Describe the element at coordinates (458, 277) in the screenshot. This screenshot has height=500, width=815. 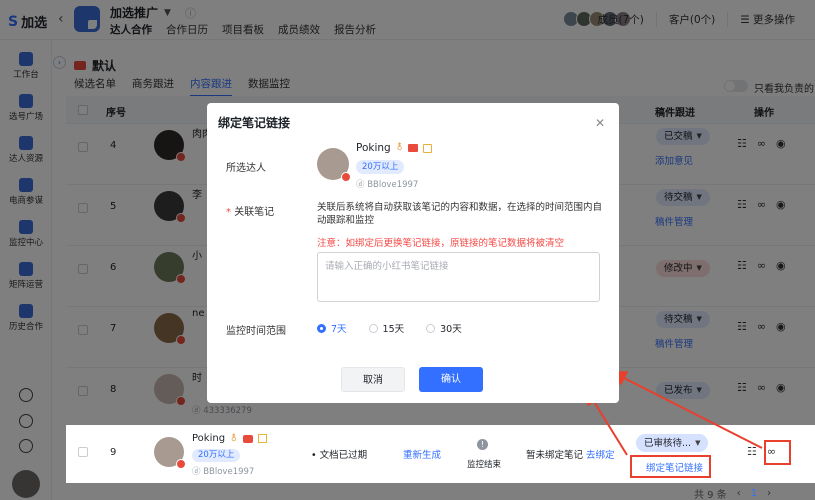
I see `note-link-input: 请输入正确的小红书笔记链接` at that location.